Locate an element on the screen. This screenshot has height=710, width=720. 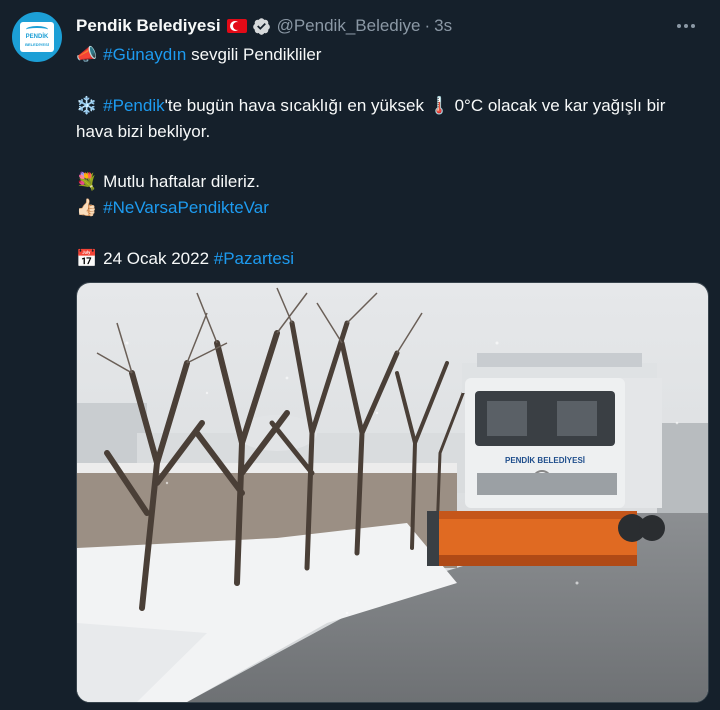
tweet-line-4: 👍🏻 #NeVarsaPendikteVar is located at coordinates (391, 208).